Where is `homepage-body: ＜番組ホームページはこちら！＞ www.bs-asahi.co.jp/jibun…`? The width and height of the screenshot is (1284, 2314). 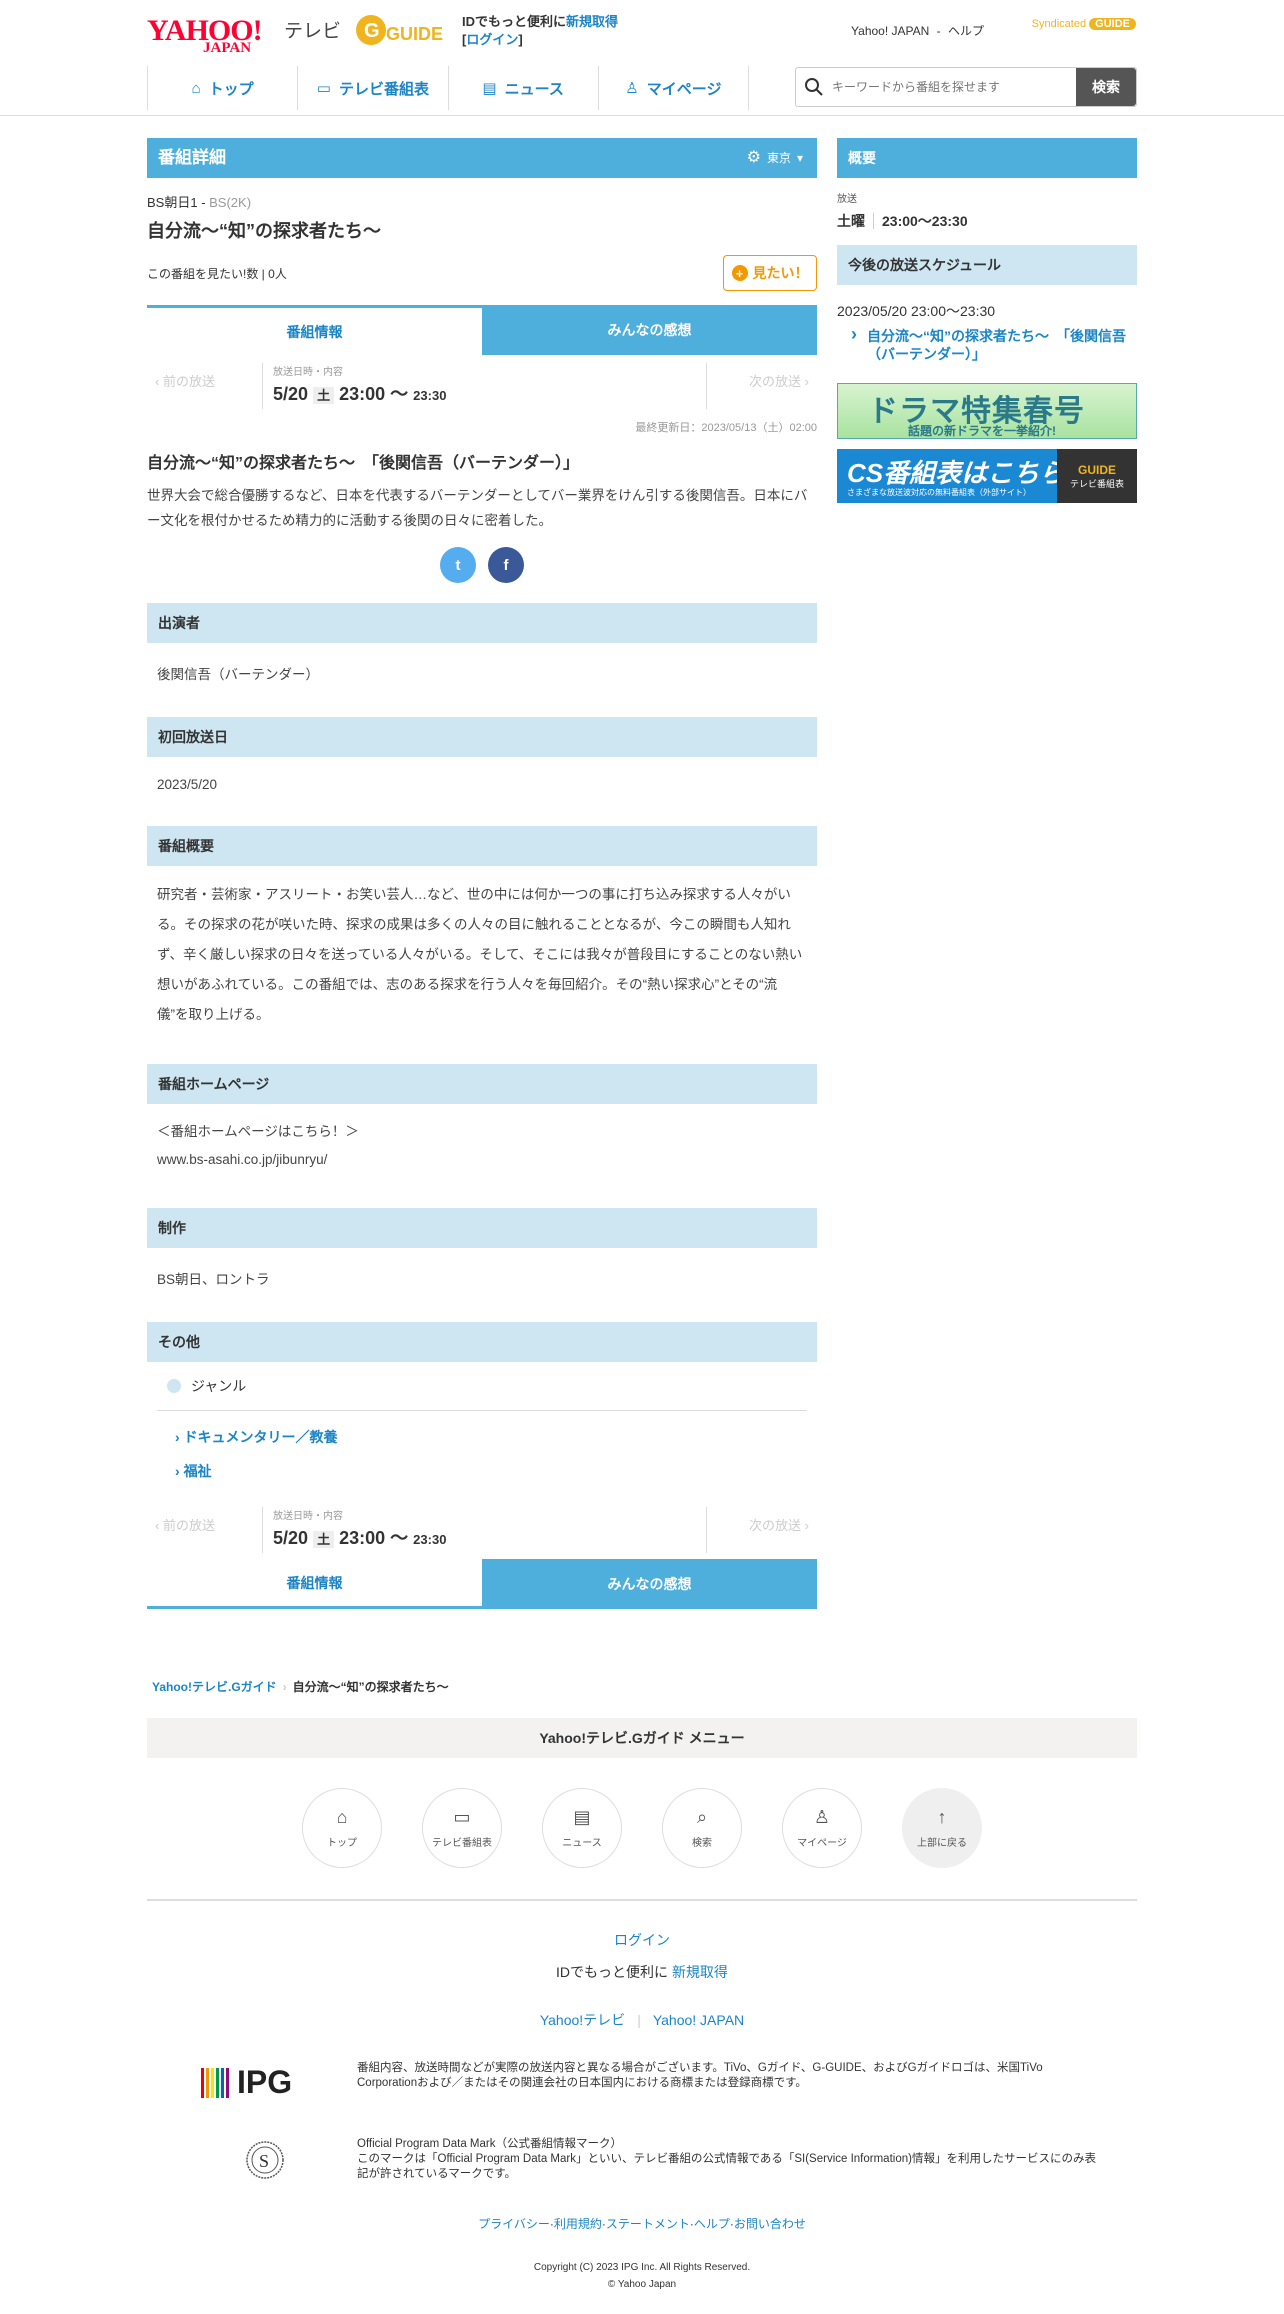 homepage-body: ＜番組ホームページはこちら！＞ www.bs-asahi.co.jp/jibun… is located at coordinates (482, 1139).